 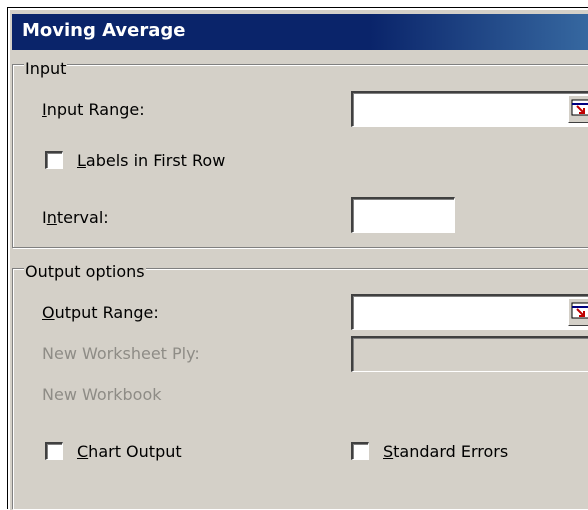 I want to click on interval-field, so click(x=403, y=215).